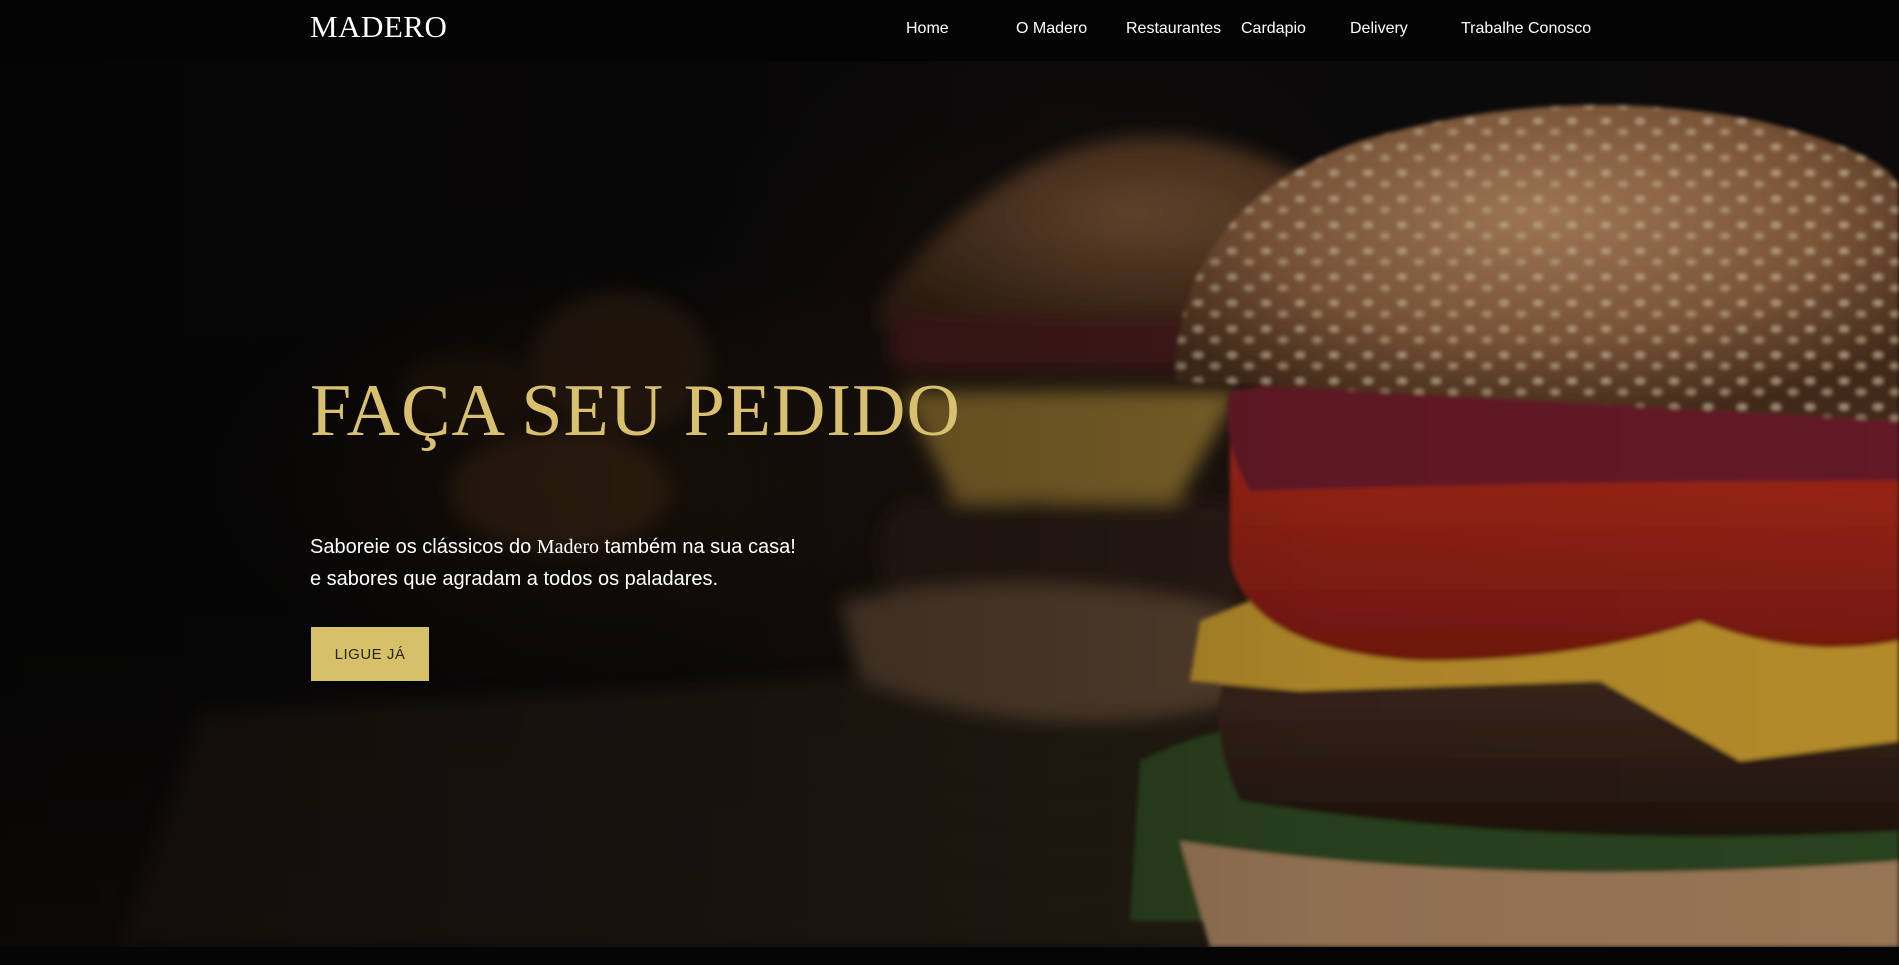 The height and width of the screenshot is (965, 1899). I want to click on nav-delivery: Delivery, so click(1379, 29).